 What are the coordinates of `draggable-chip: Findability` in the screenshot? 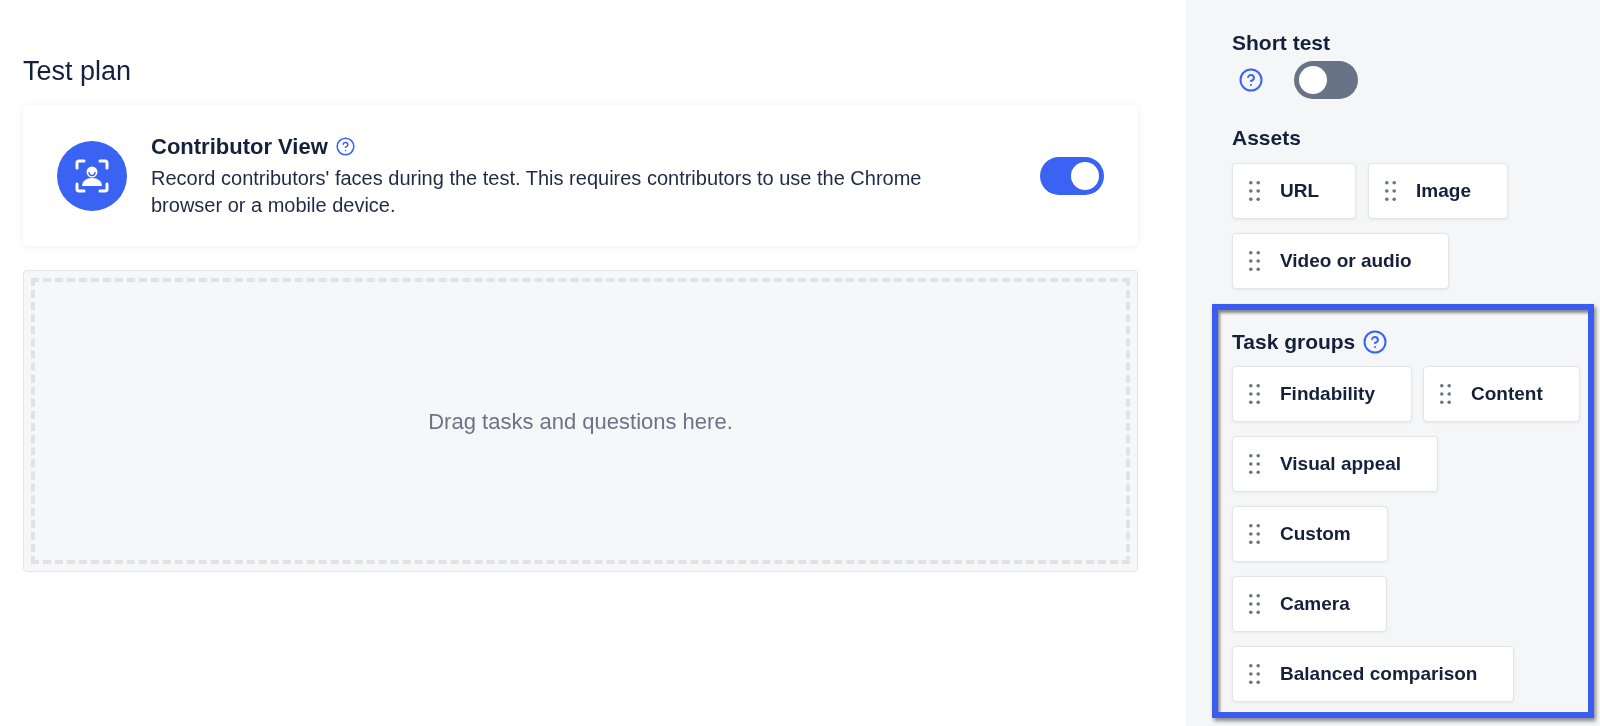 It's located at (1322, 394).